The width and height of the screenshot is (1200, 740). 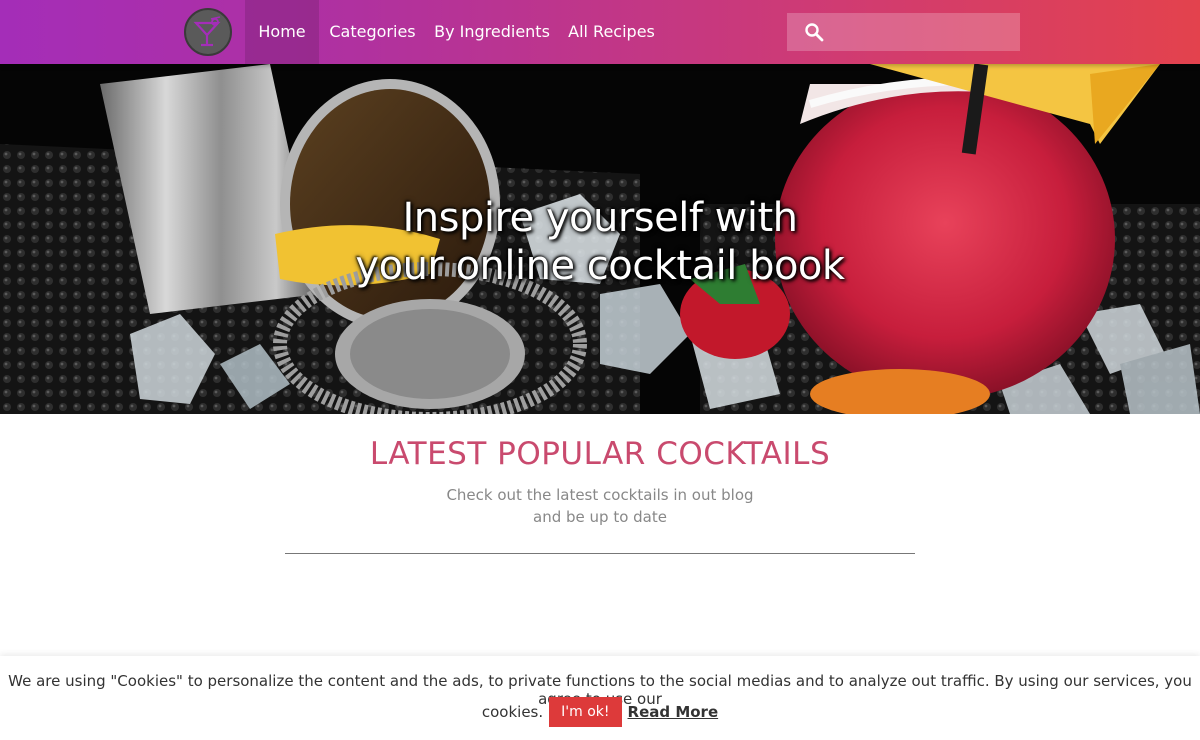 What do you see at coordinates (600, 553) in the screenshot?
I see `section-divider` at bounding box center [600, 553].